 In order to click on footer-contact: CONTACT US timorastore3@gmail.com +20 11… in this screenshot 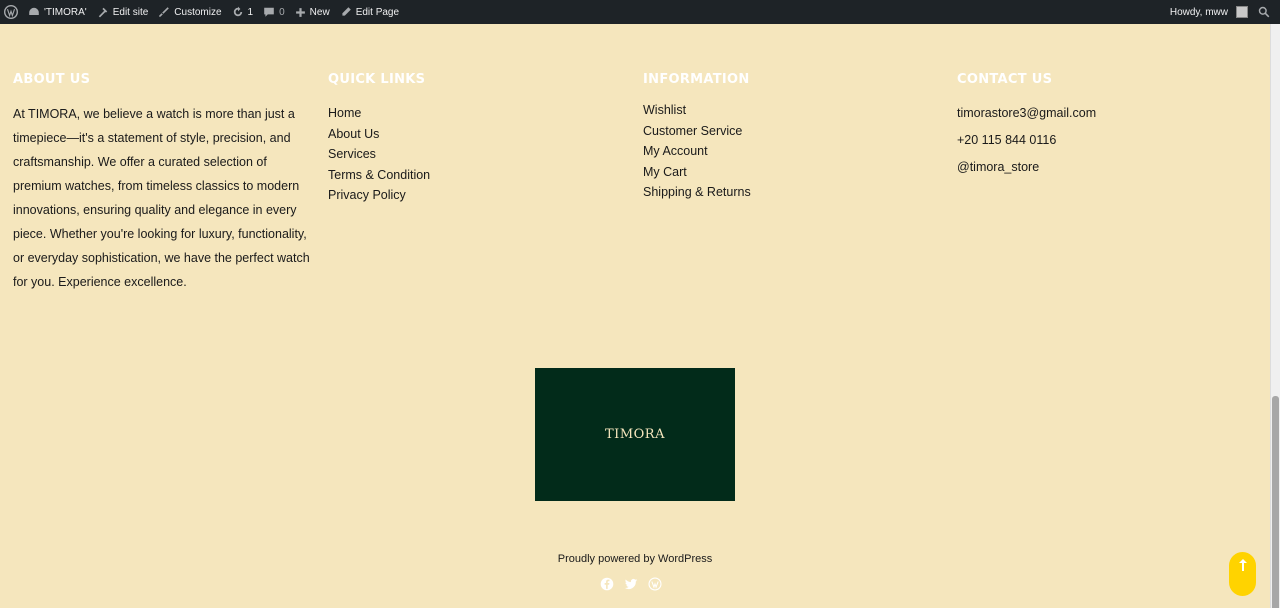, I will do `click(1026, 126)`.